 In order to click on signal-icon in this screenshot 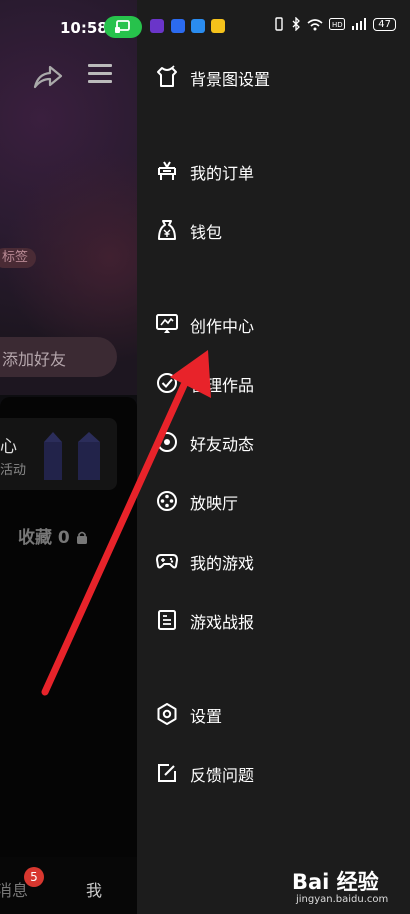, I will do `click(359, 23)`.